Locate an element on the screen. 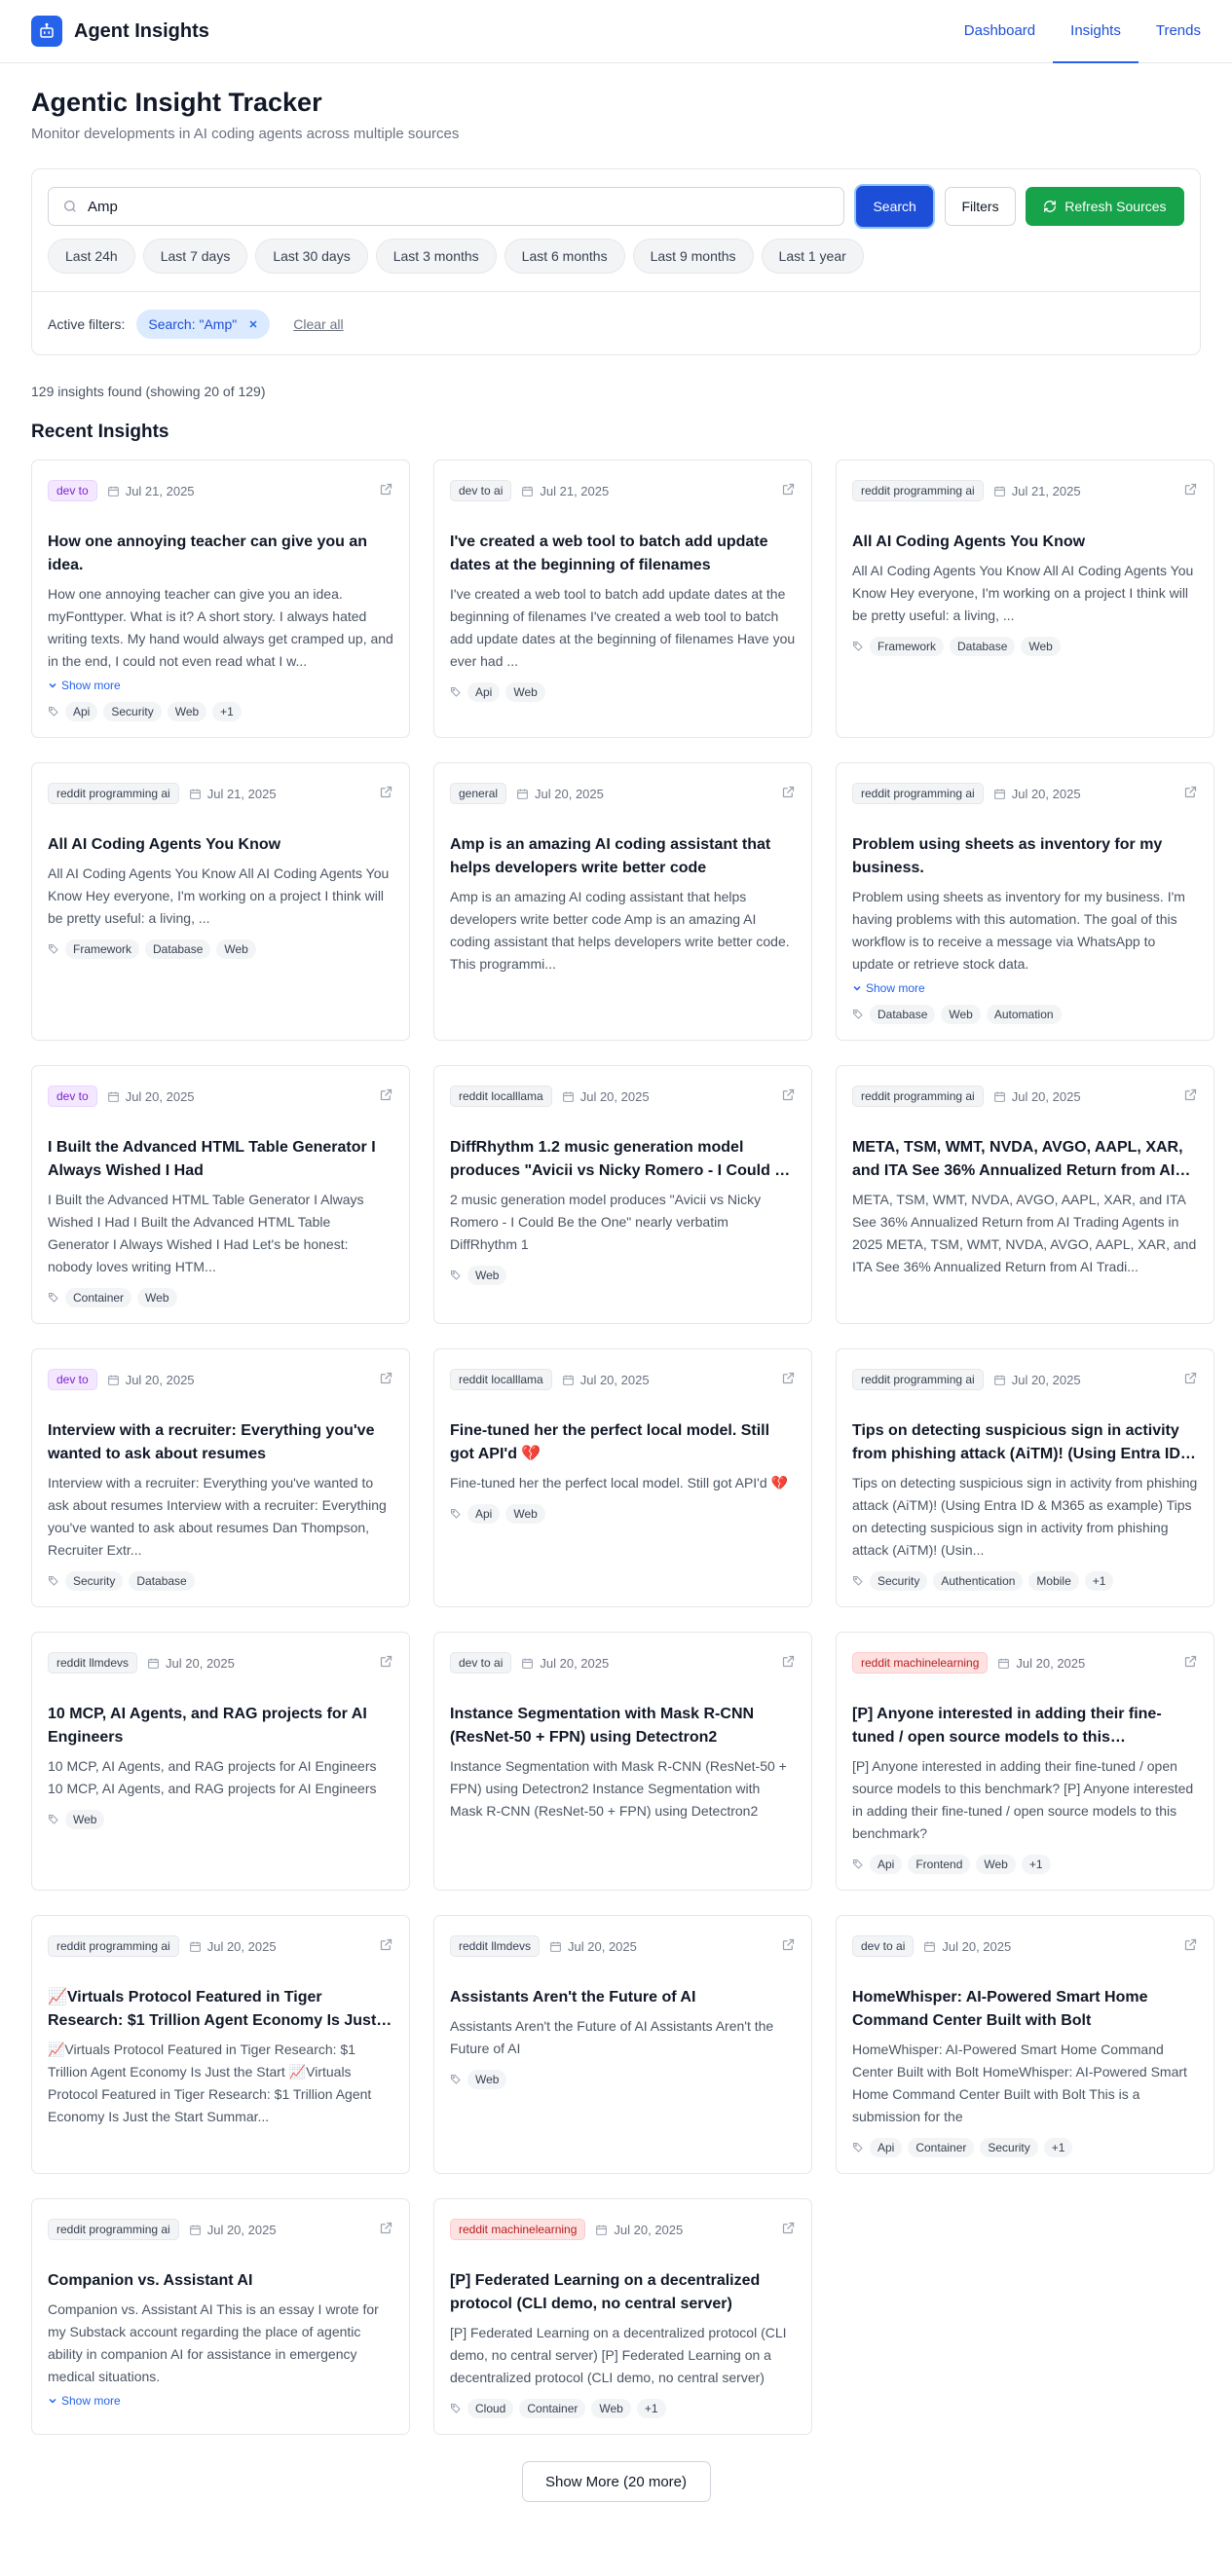 This screenshot has height=2576, width=1232. range-30d: Last 30 days is located at coordinates (311, 256).